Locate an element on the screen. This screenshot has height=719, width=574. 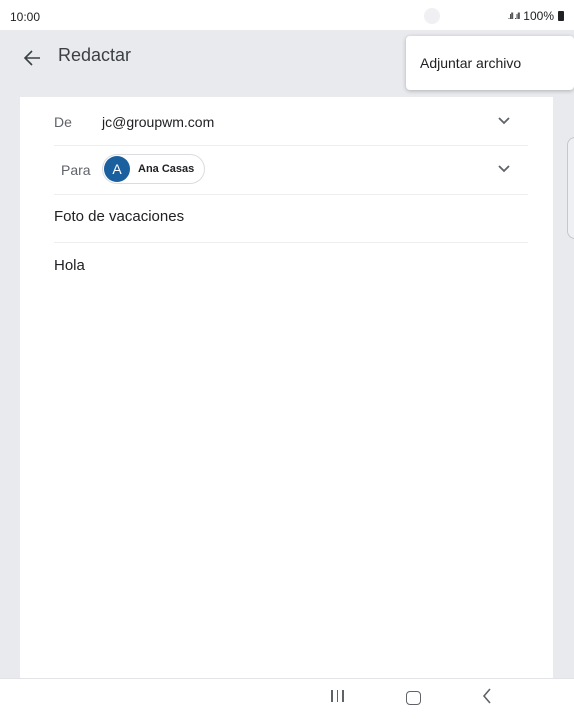
subject-field: Foto de vacaciones is located at coordinates (291, 218).